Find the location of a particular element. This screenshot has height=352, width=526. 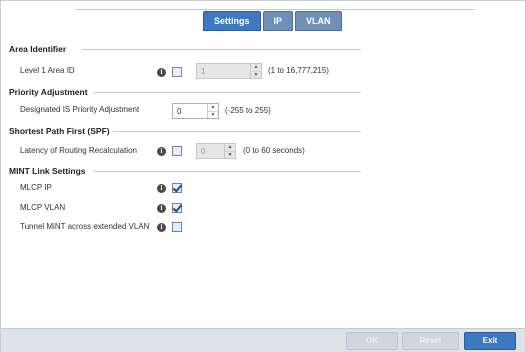

level1-area-id-range: (1 to 16,777,215) is located at coordinates (298, 70).